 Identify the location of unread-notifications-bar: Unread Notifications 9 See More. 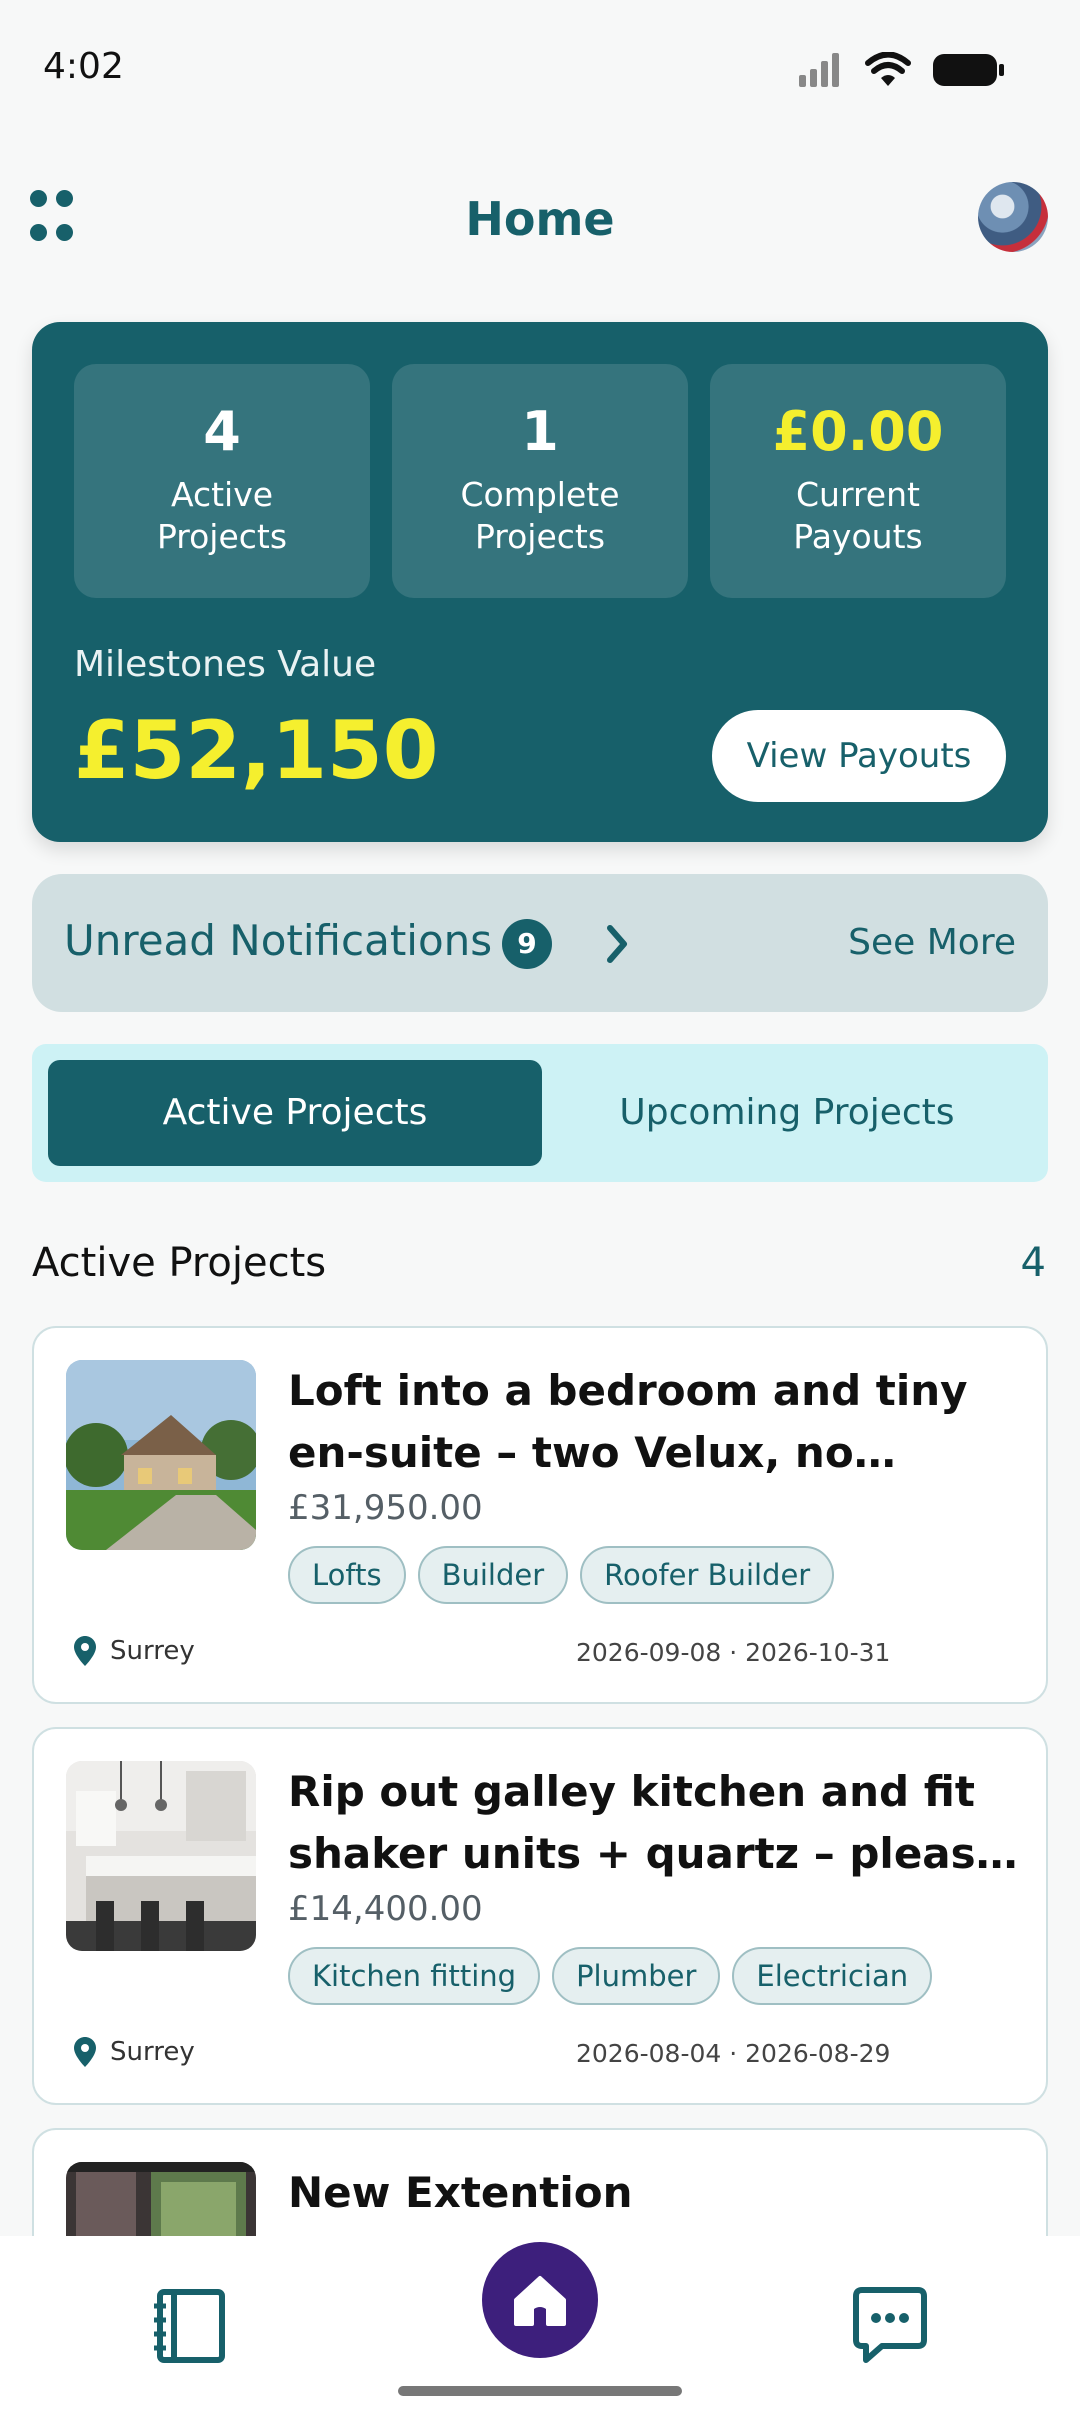
(540, 943).